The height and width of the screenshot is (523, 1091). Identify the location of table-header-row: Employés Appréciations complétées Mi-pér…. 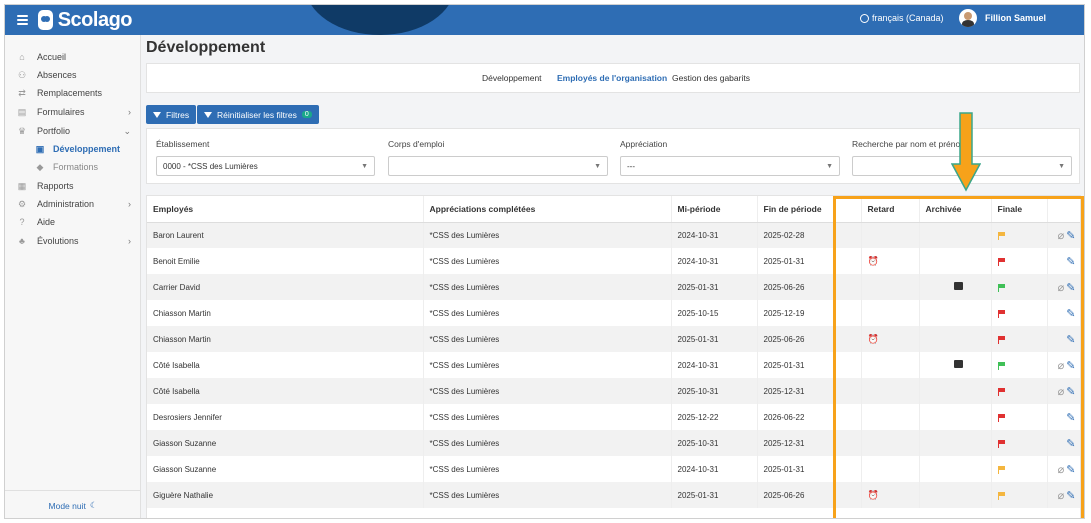
(613, 209).